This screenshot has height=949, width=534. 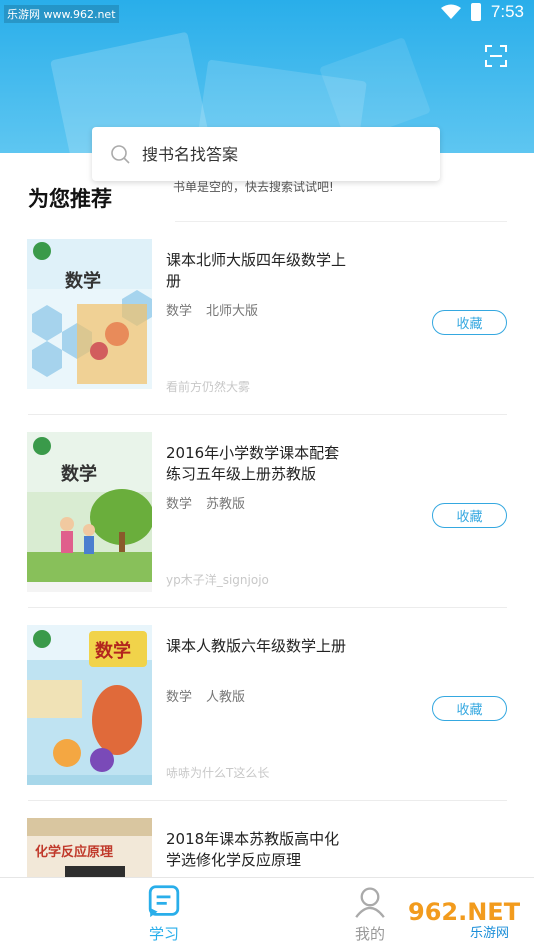 What do you see at coordinates (370, 902) in the screenshot?
I see `user-icon` at bounding box center [370, 902].